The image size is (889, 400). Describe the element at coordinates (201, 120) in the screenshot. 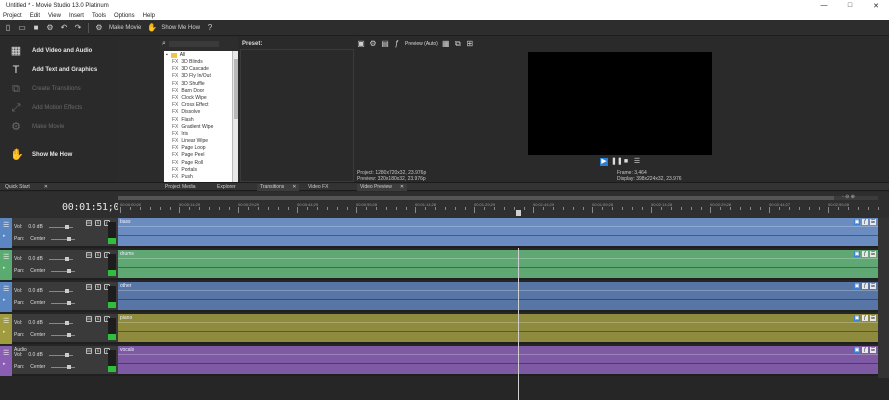

I see `transition-list-item: FX Flash` at that location.